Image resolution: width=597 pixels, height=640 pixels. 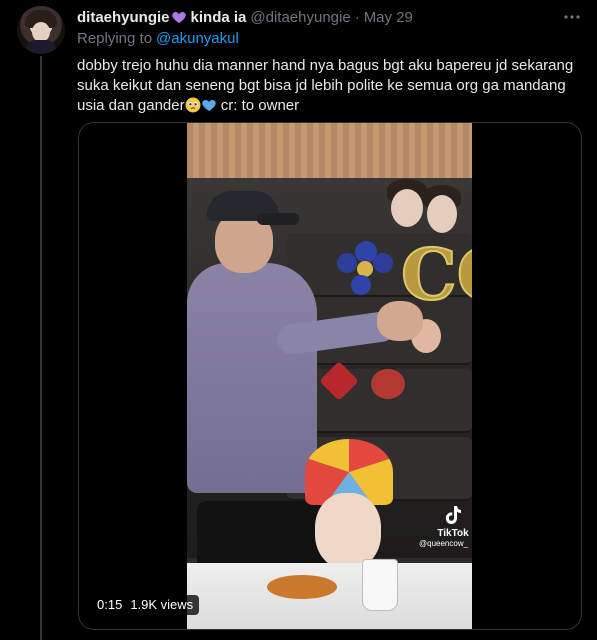 What do you see at coordinates (123, 17) in the screenshot?
I see `display-name: ditaehyungie` at bounding box center [123, 17].